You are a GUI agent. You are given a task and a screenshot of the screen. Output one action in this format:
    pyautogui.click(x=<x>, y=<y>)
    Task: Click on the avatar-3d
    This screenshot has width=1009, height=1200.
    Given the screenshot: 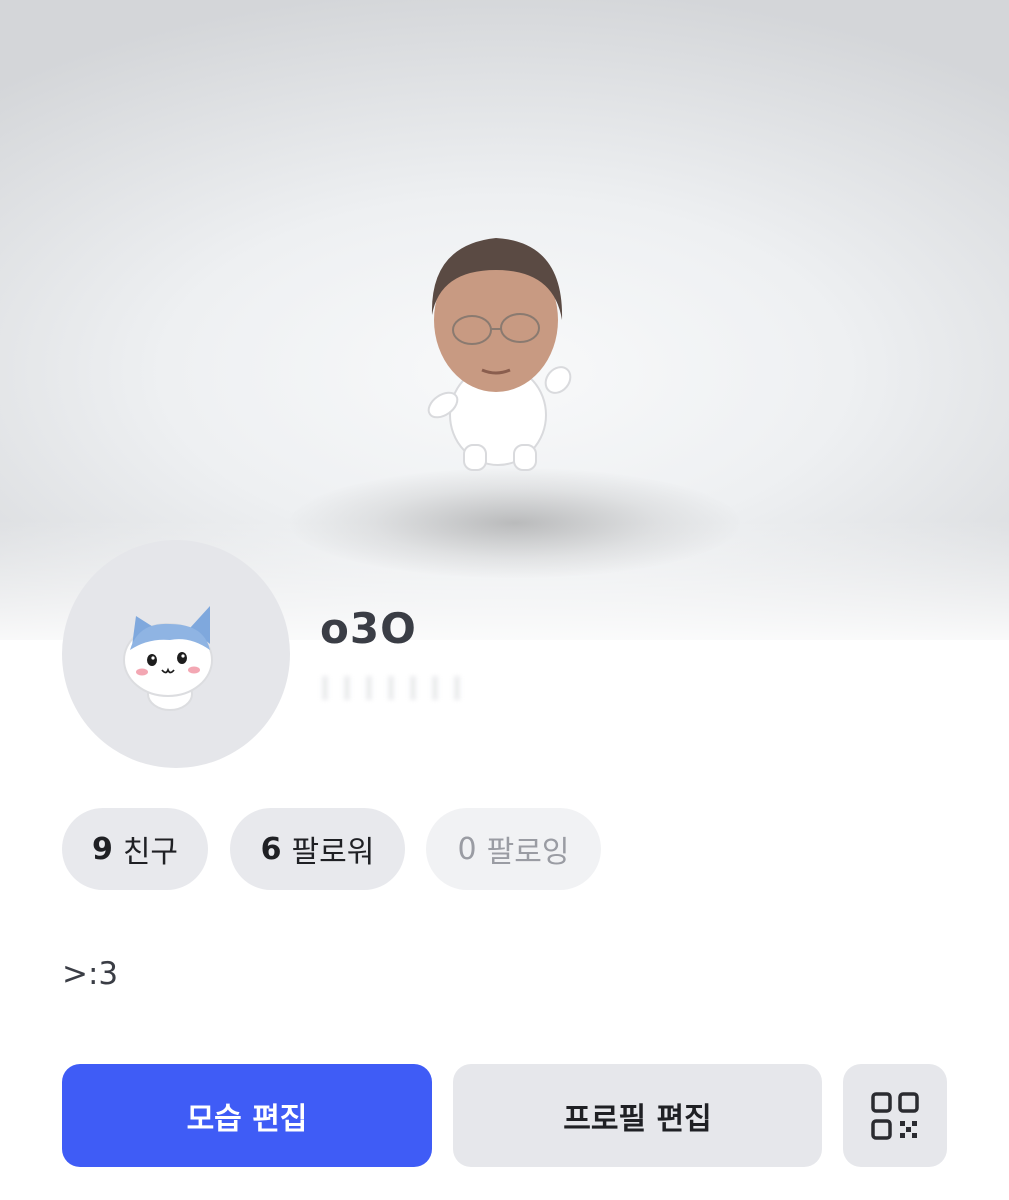 What is the action you would take?
    pyautogui.click(x=498, y=355)
    